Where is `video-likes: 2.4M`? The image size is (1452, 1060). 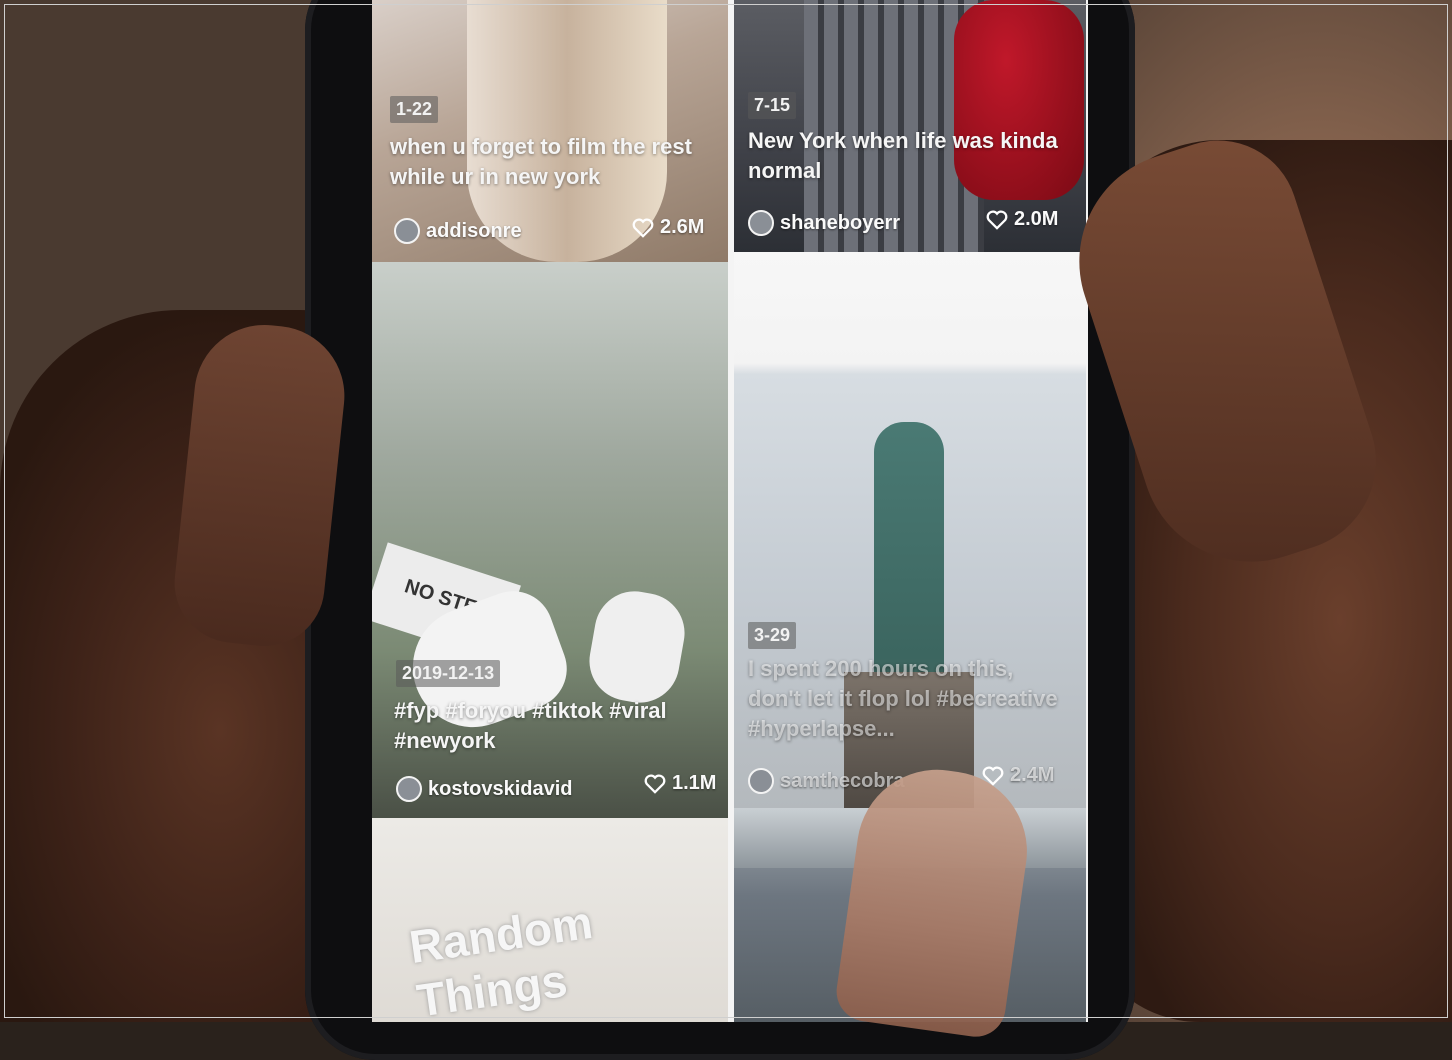
video-likes: 2.4M is located at coordinates (1018, 775).